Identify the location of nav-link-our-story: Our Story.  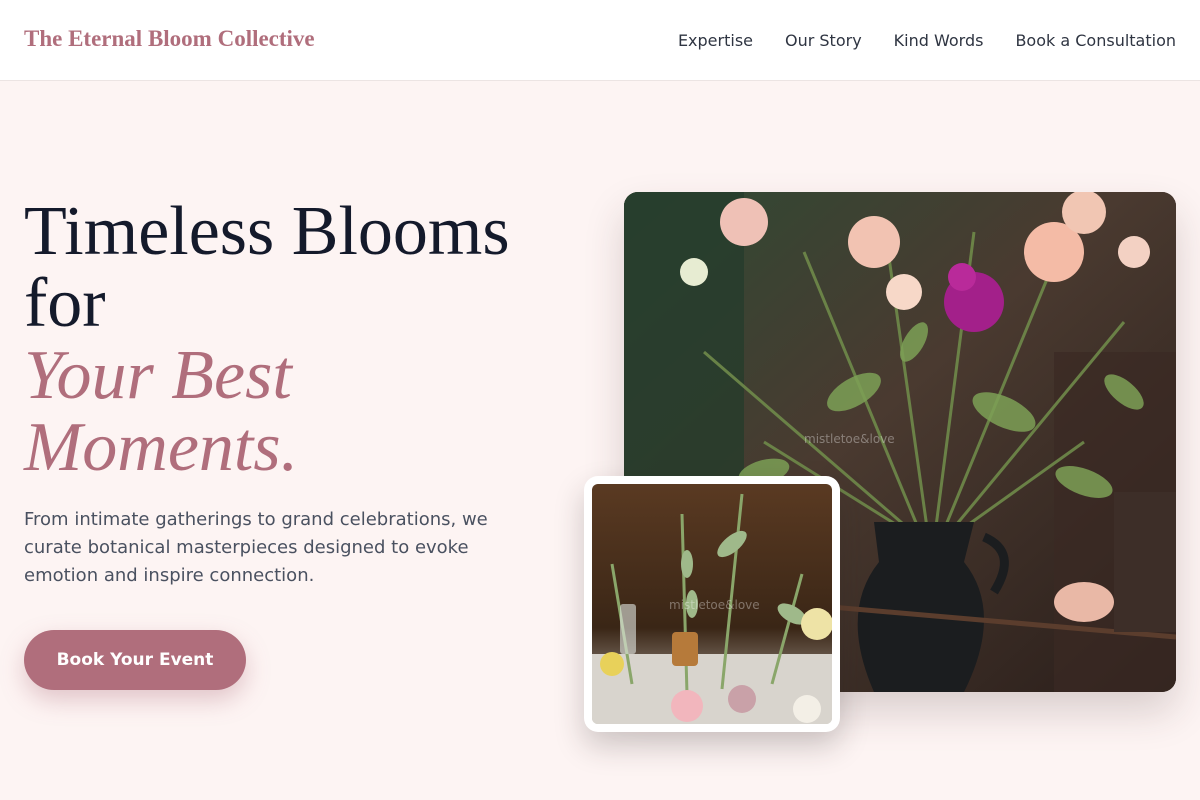
(823, 40).